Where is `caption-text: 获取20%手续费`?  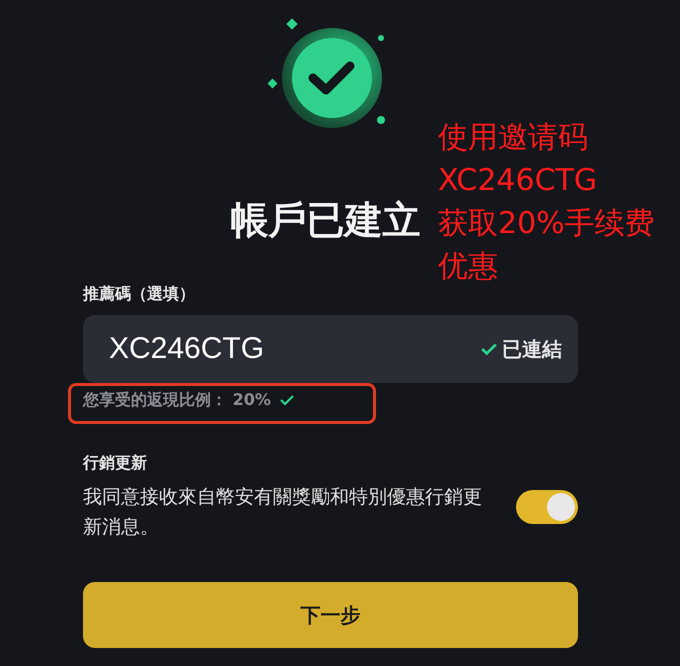 caption-text: 获取20%手续费 is located at coordinates (546, 224).